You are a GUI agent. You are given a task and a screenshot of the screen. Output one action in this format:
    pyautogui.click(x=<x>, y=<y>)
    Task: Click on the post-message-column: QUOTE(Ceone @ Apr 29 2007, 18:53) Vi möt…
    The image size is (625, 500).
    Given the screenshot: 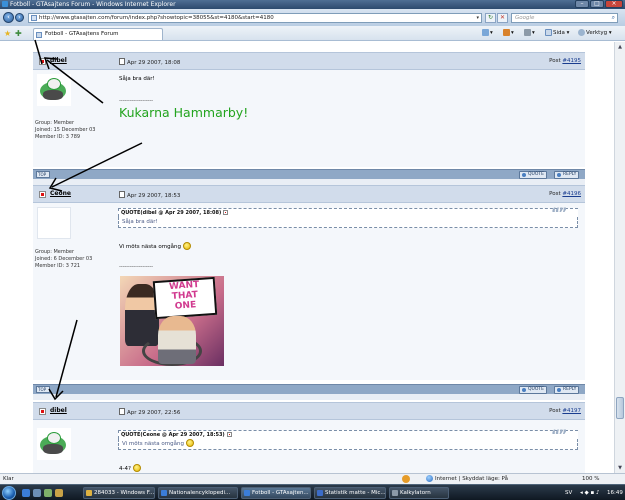 What is the action you would take?
    pyautogui.click(x=350, y=446)
    